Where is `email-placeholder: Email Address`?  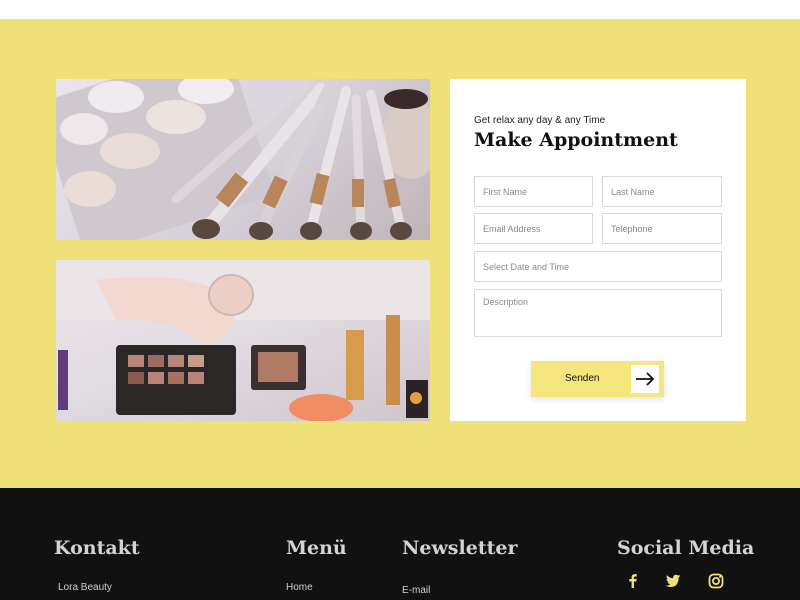
email-placeholder: Email Address is located at coordinates (512, 228).